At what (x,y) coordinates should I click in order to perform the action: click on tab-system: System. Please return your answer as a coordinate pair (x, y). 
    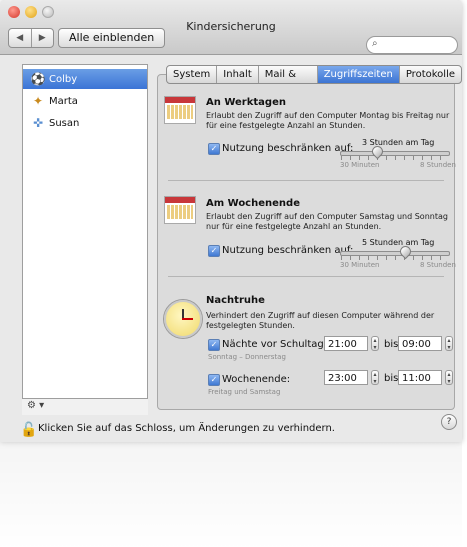
    Looking at the image, I should click on (191, 74).